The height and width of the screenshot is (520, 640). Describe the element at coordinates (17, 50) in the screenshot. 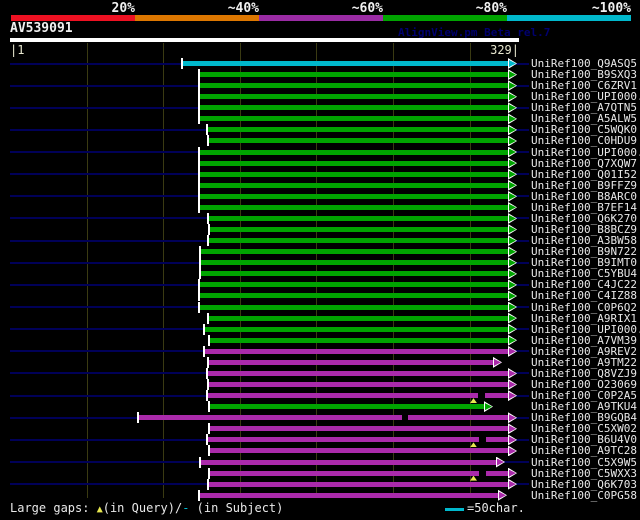

I see `ruler-start-label: |1` at that location.